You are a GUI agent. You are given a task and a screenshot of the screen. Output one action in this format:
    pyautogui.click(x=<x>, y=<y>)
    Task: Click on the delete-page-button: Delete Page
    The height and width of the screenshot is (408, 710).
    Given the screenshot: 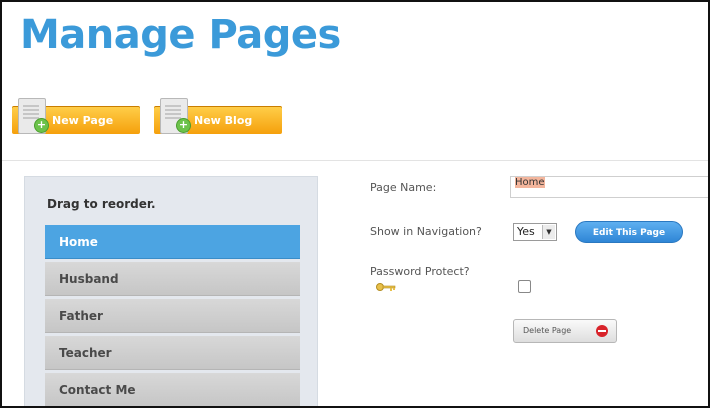 What is the action you would take?
    pyautogui.click(x=565, y=331)
    